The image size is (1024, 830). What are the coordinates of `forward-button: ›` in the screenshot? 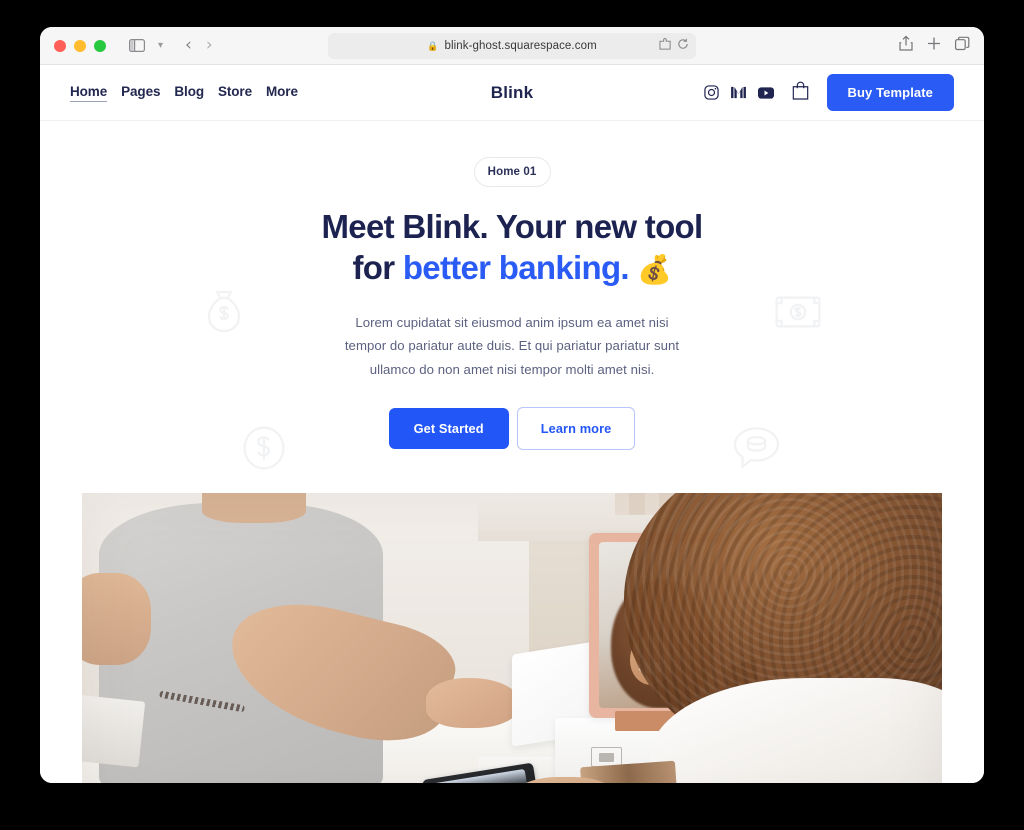 It's located at (209, 45).